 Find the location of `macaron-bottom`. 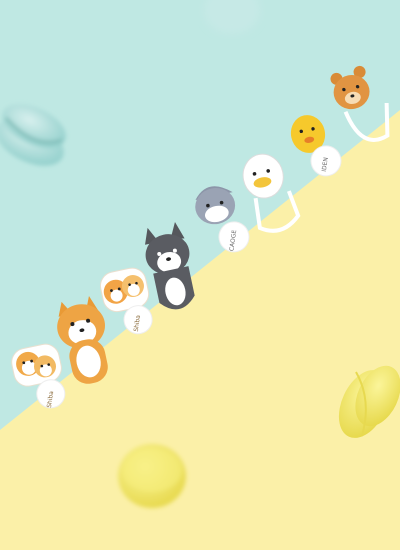

macaron-bottom is located at coordinates (152, 476).